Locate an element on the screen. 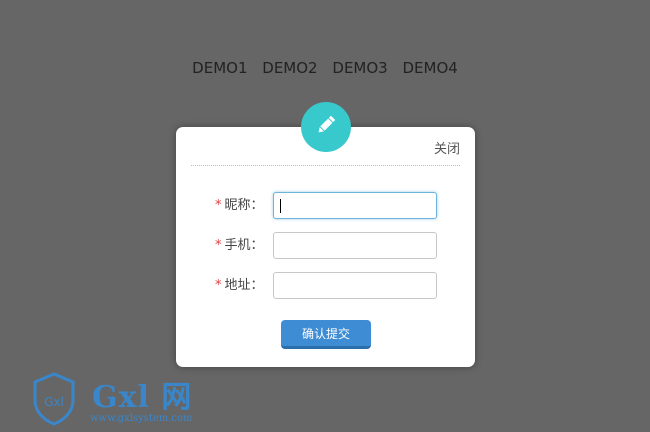 The height and width of the screenshot is (432, 650). header-divider is located at coordinates (325, 165).